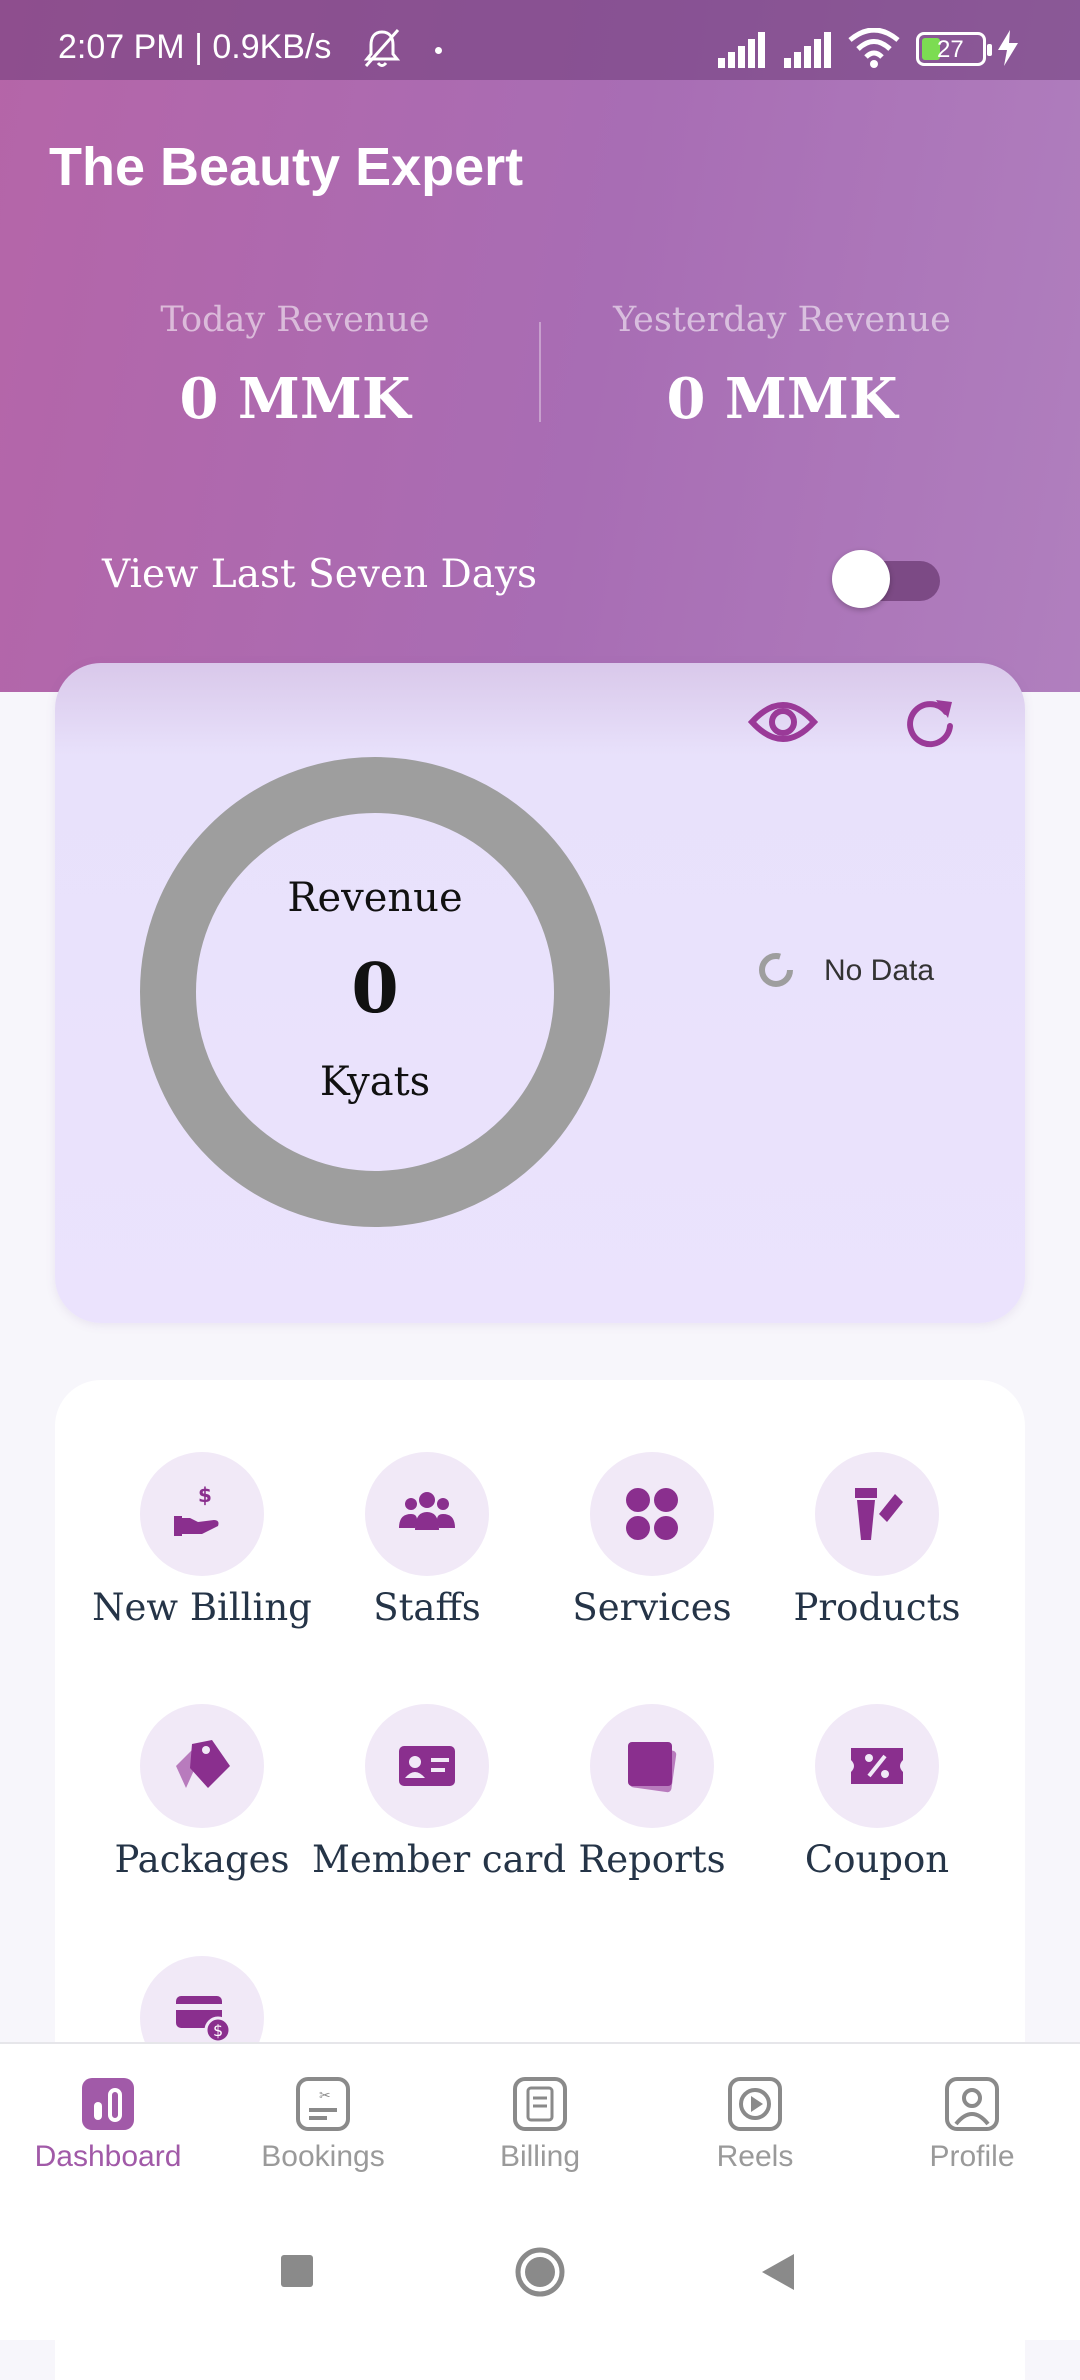 This screenshot has width=1080, height=2380. I want to click on menu-label: Coupon, so click(877, 1859).